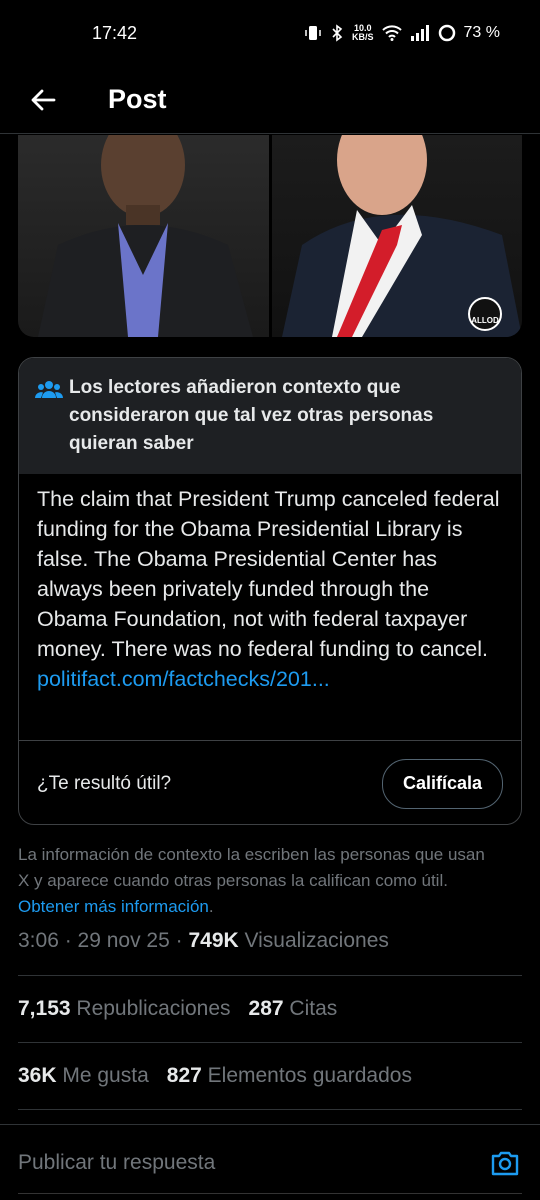 The image size is (540, 1200). What do you see at coordinates (505, 1163) in the screenshot?
I see `camera-icon` at bounding box center [505, 1163].